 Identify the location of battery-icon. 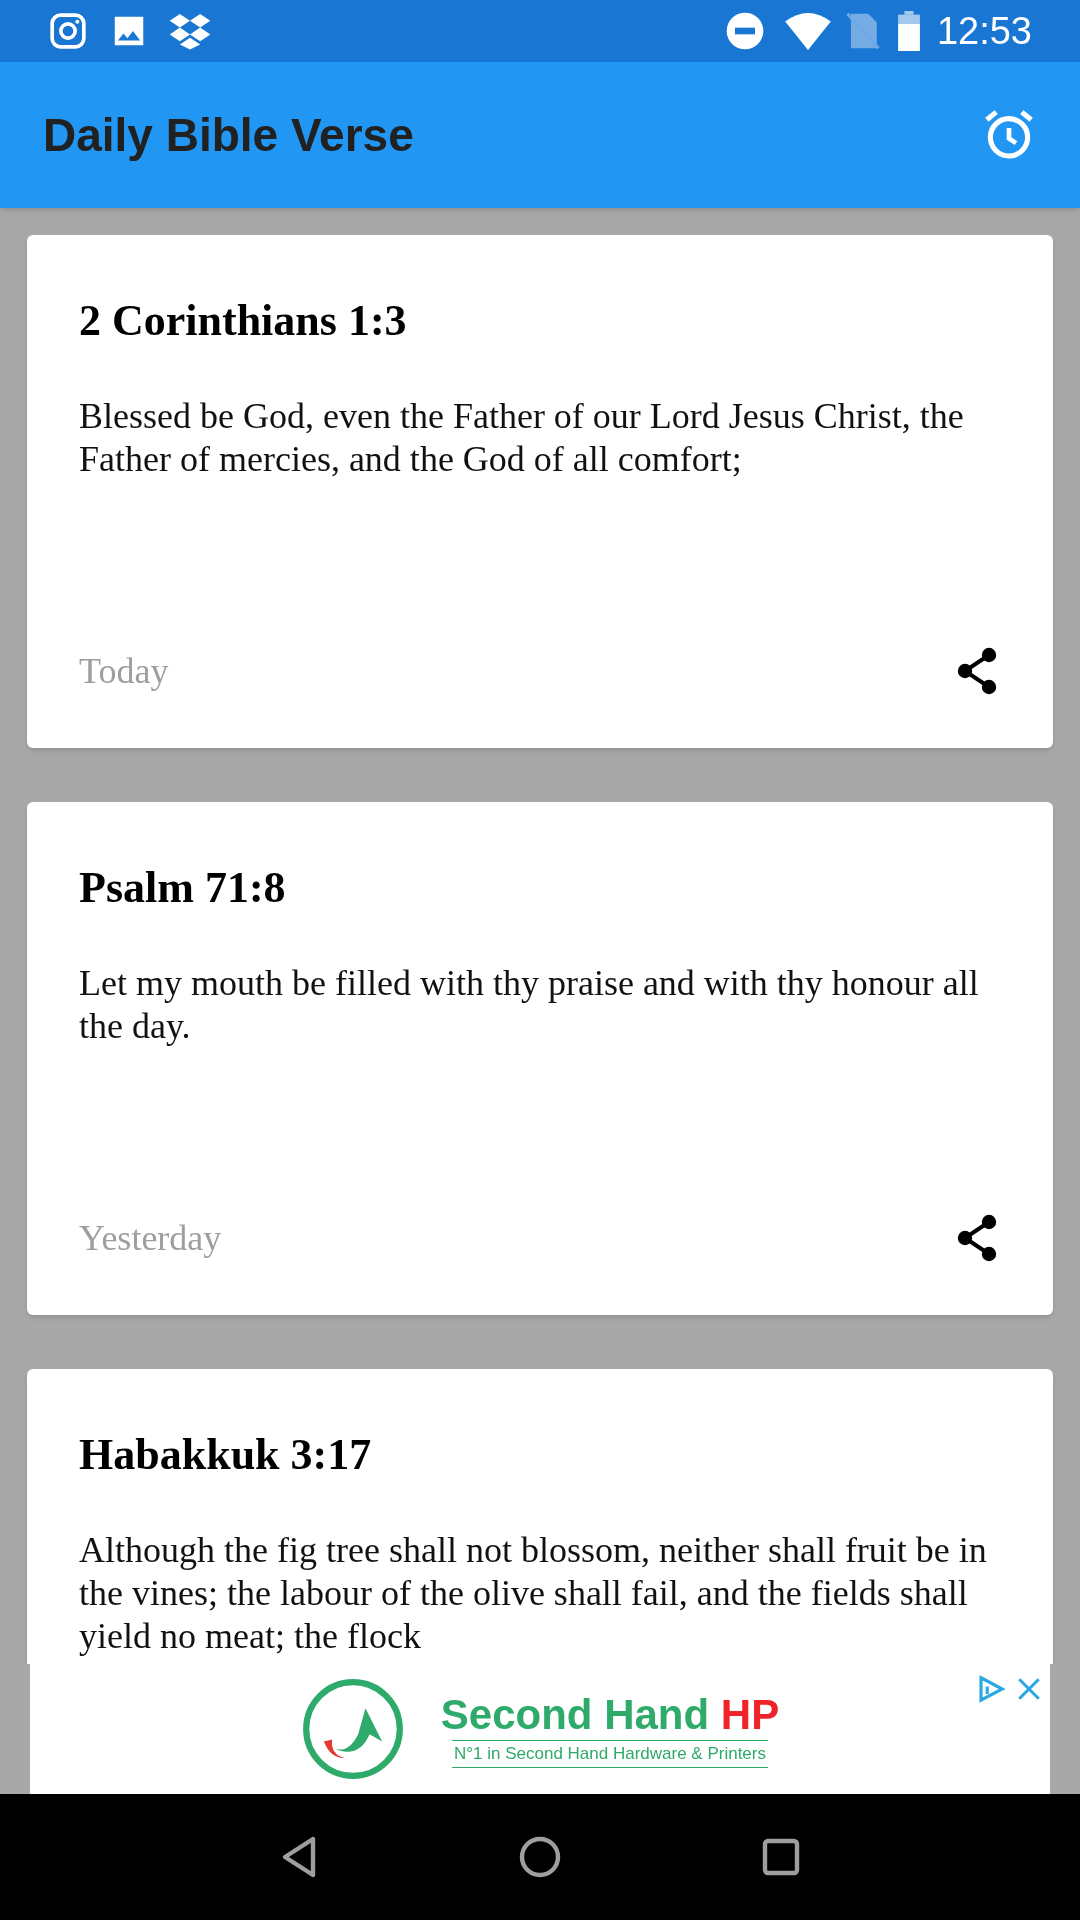
(908, 31).